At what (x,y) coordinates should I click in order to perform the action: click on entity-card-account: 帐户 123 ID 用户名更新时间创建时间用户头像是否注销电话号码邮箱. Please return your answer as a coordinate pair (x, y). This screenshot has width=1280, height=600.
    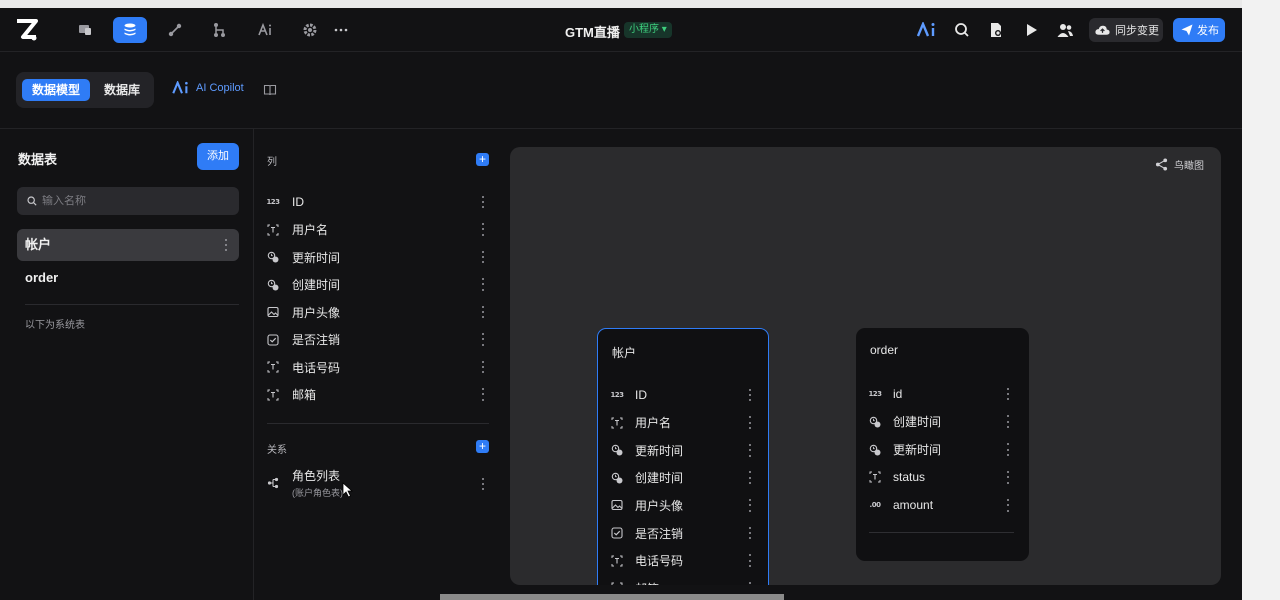
    Looking at the image, I should click on (683, 456).